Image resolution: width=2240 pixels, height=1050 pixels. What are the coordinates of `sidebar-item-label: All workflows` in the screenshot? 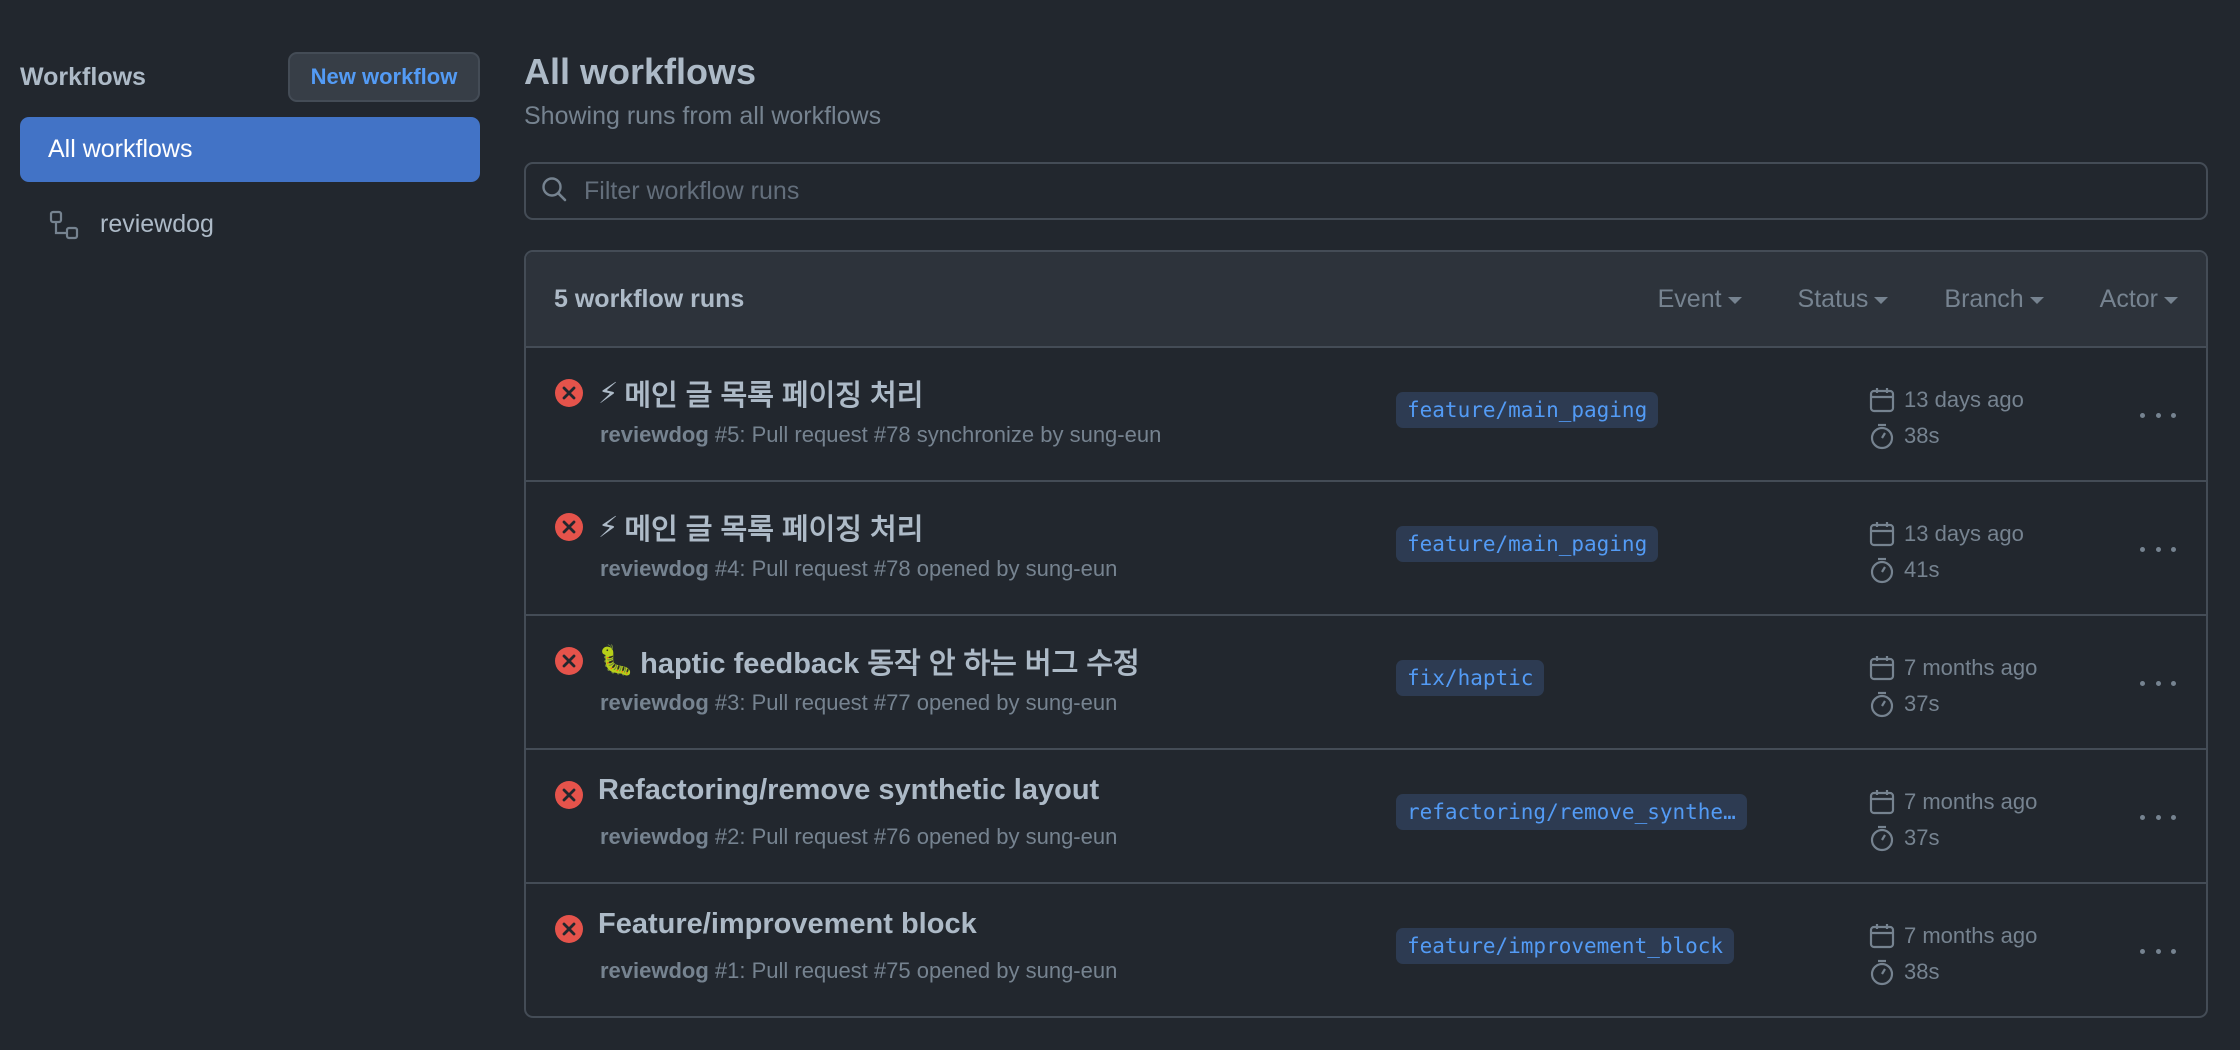 It's located at (120, 149).